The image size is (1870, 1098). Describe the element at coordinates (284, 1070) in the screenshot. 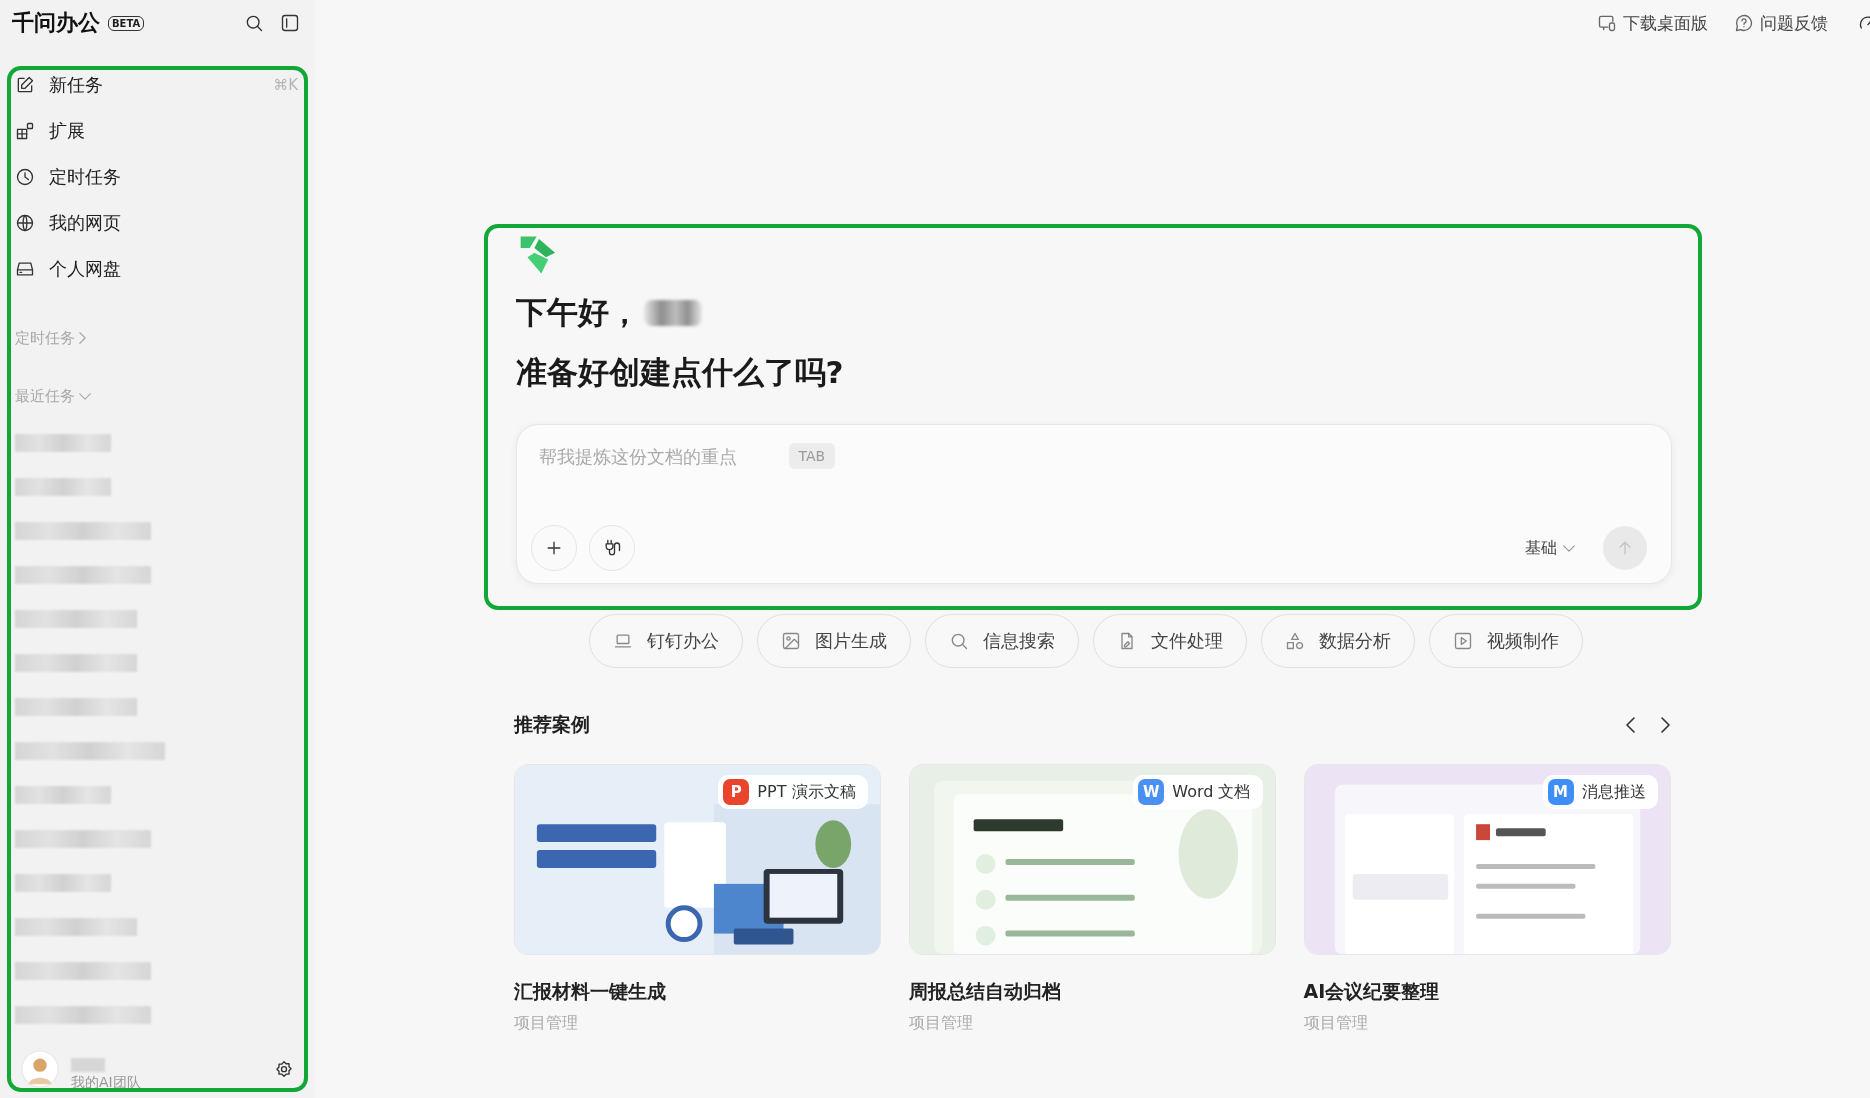

I see `settings-icon` at that location.